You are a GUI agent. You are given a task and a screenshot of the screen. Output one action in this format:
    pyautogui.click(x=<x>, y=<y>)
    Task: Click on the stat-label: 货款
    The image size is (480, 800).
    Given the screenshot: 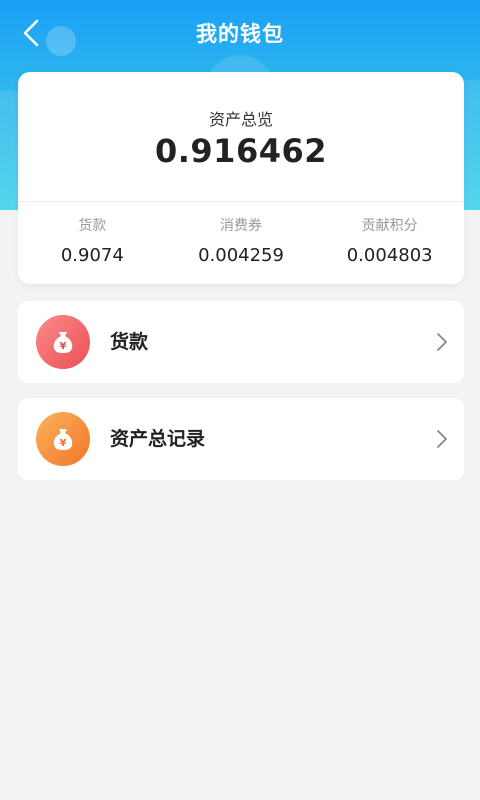 What is the action you would take?
    pyautogui.click(x=92, y=226)
    